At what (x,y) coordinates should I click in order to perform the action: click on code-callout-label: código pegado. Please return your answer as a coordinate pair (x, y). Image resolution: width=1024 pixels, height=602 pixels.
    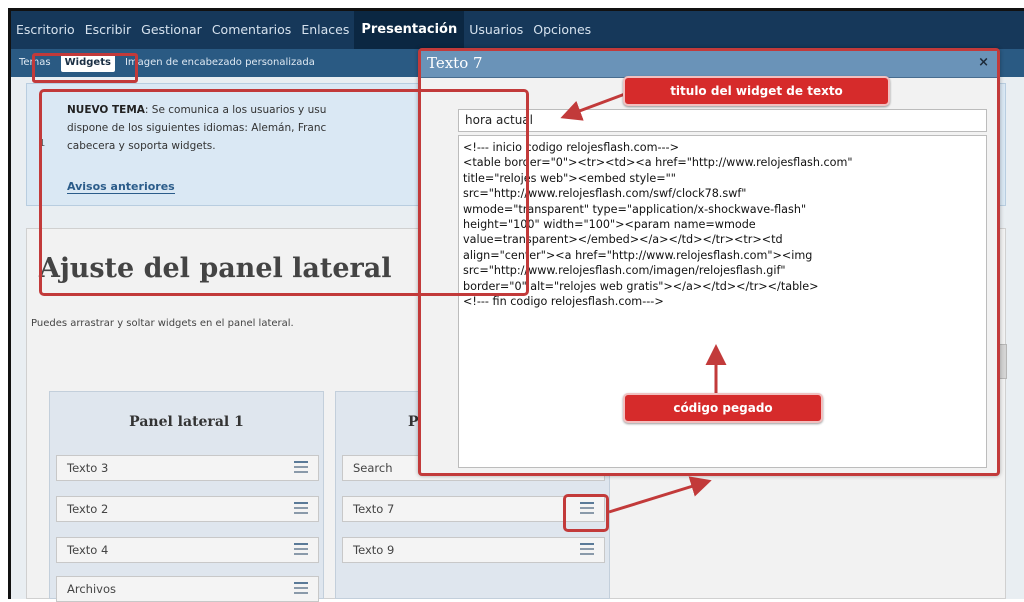
    Looking at the image, I should click on (723, 408).